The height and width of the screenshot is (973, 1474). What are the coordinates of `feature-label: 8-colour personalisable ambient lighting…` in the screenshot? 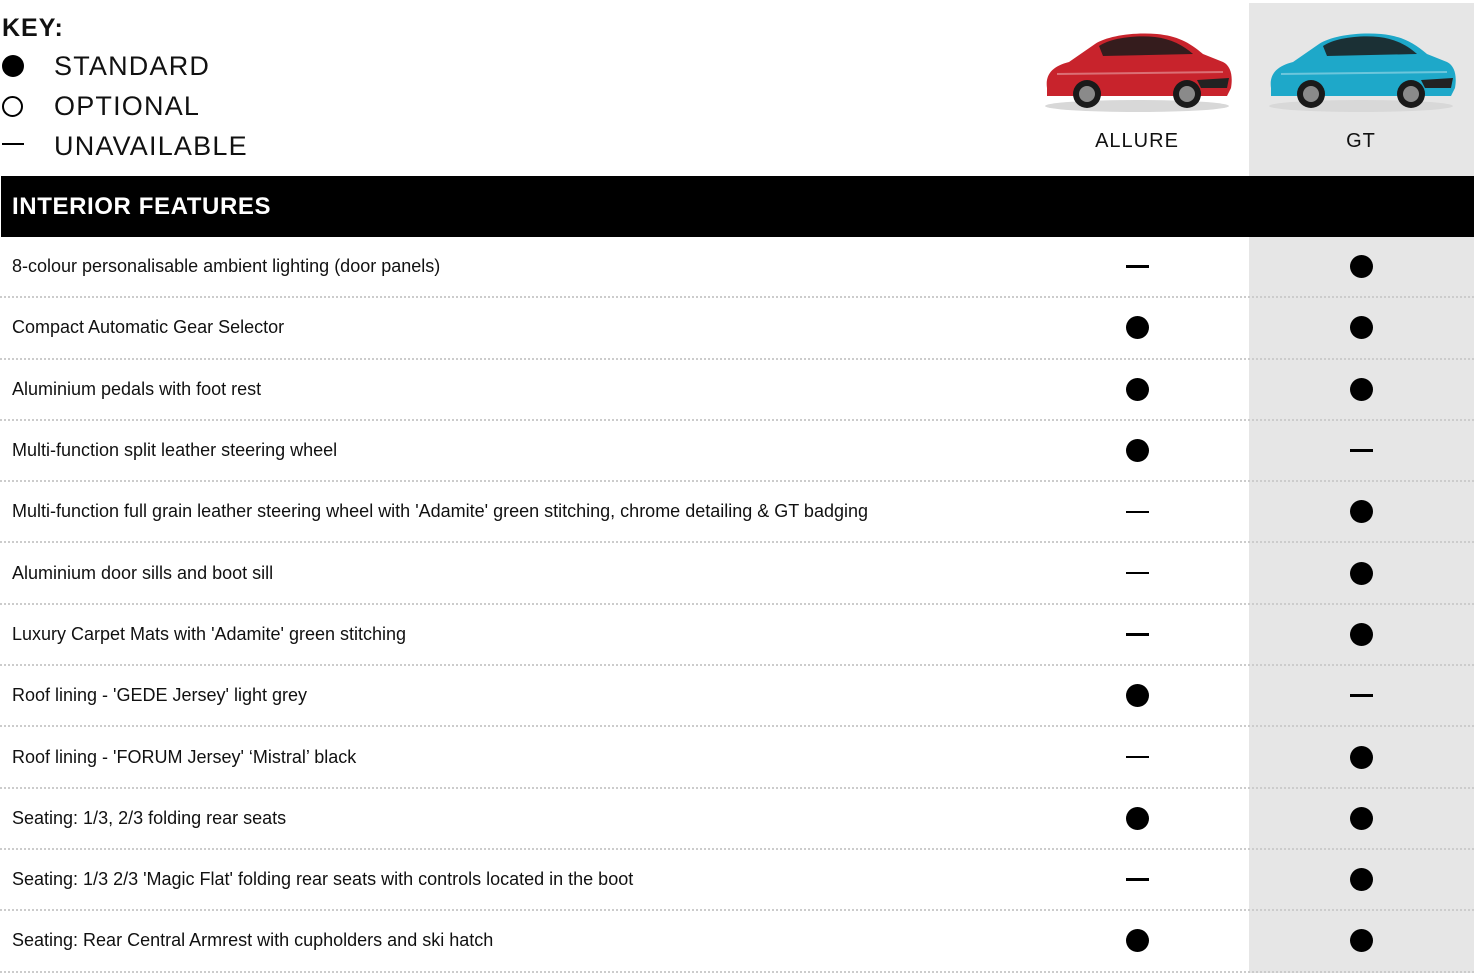 It's located at (226, 266).